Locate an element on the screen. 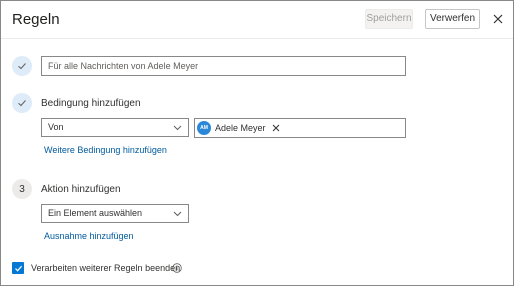  step-1-done is located at coordinates (22, 66).